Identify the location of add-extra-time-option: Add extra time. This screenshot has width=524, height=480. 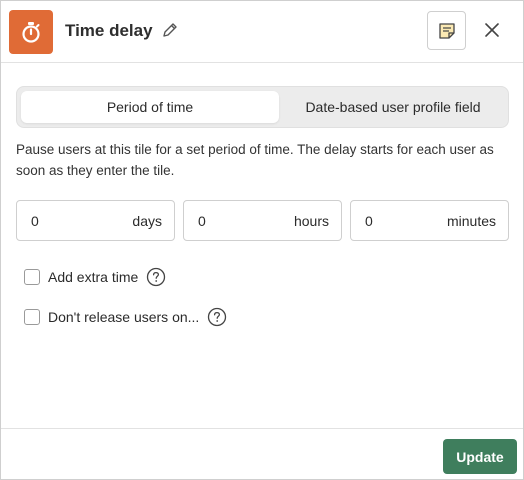
(95, 277).